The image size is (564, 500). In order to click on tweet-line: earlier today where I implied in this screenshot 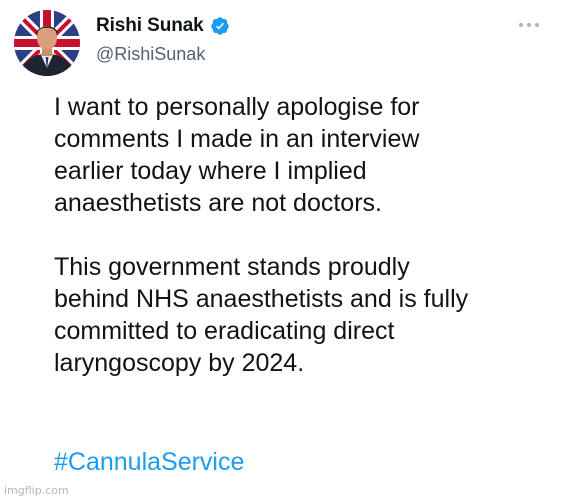, I will do `click(210, 171)`.